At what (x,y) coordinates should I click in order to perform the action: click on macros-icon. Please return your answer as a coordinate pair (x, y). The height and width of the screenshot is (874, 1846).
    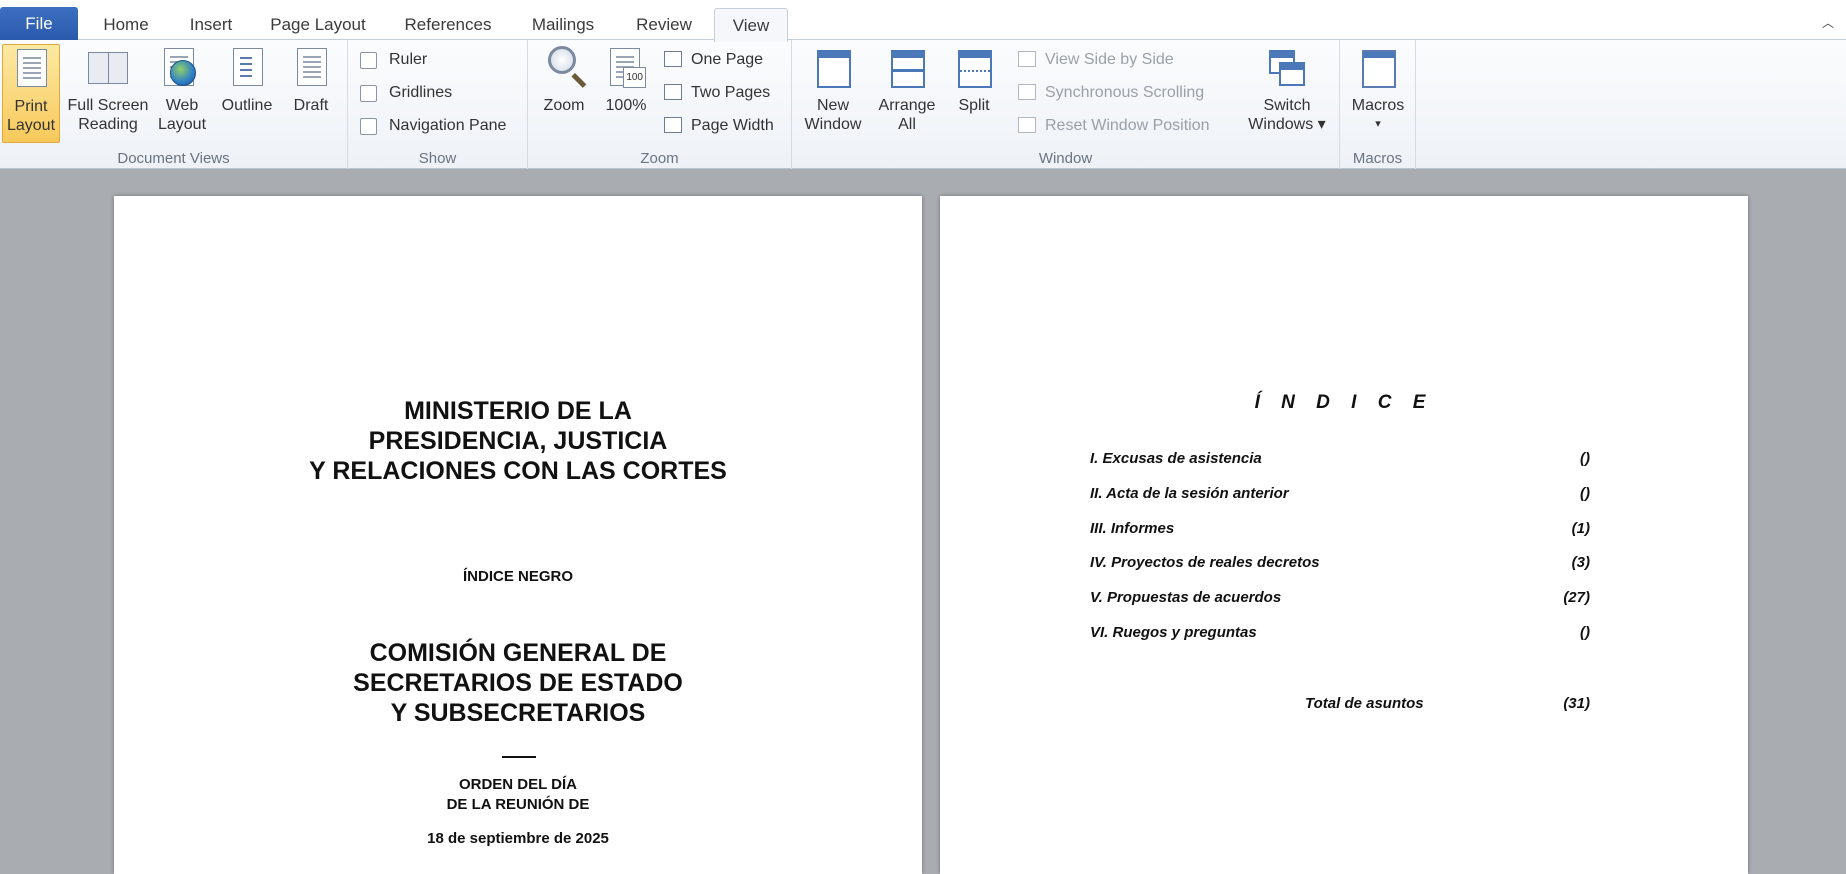
    Looking at the image, I should click on (1378, 68).